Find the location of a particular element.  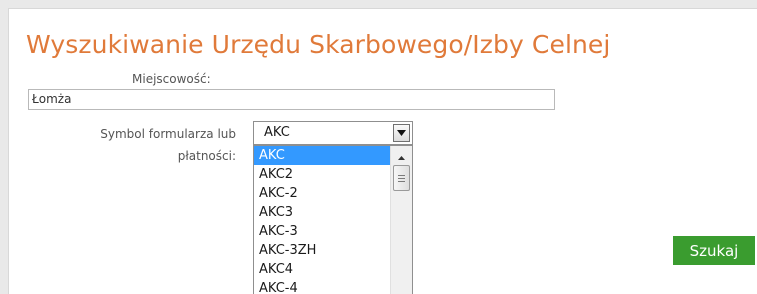

dropdown-option: AKC-3ZH is located at coordinates (322, 250).